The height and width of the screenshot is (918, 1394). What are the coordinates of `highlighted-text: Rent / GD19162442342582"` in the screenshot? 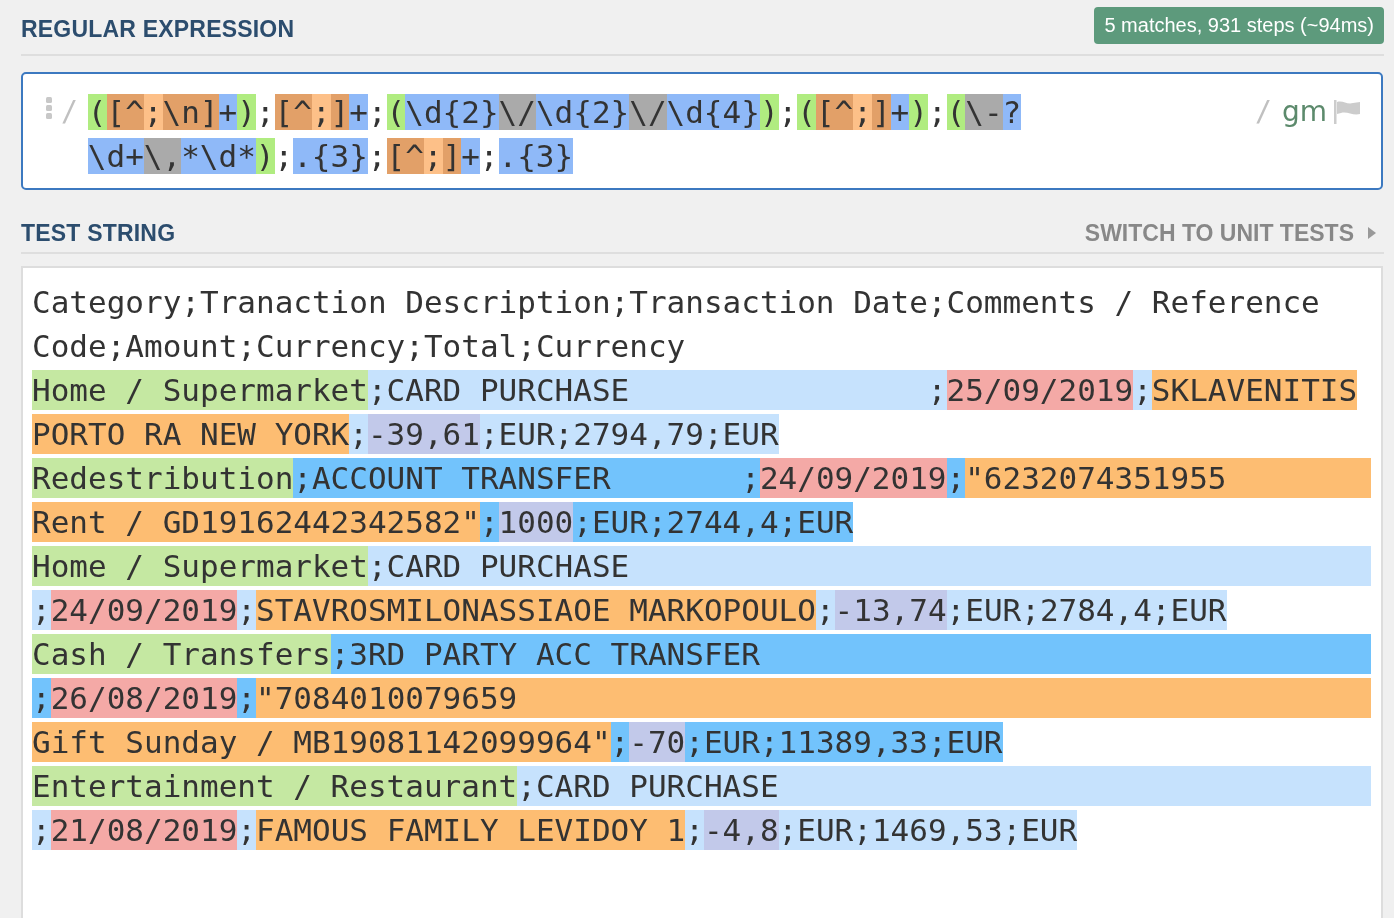 It's located at (256, 522).